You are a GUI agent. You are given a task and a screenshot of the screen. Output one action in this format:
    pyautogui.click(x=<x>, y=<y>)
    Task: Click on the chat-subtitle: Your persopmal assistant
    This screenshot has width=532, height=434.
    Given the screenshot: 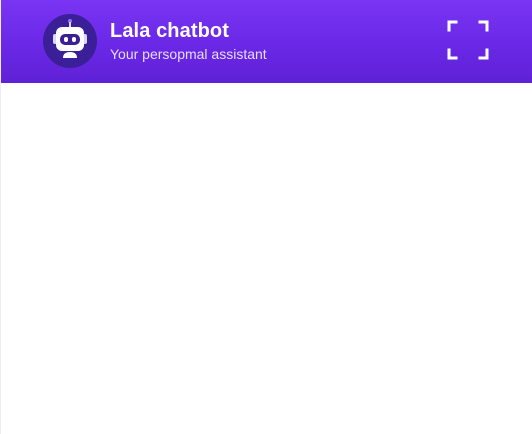 What is the action you would take?
    pyautogui.click(x=188, y=54)
    